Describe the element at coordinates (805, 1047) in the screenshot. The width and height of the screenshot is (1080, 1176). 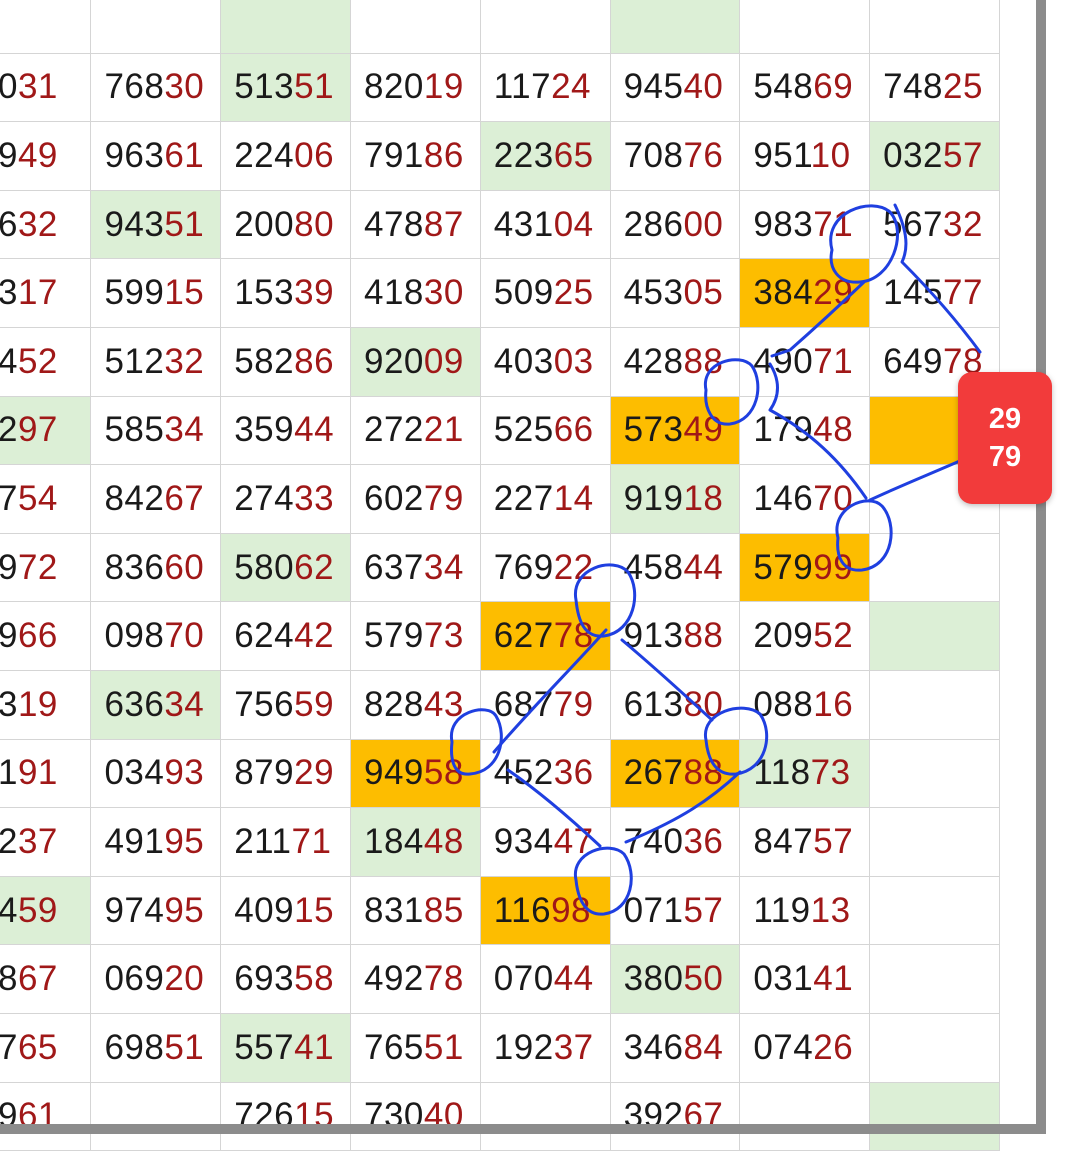
I see `grid-cell: 07426` at that location.